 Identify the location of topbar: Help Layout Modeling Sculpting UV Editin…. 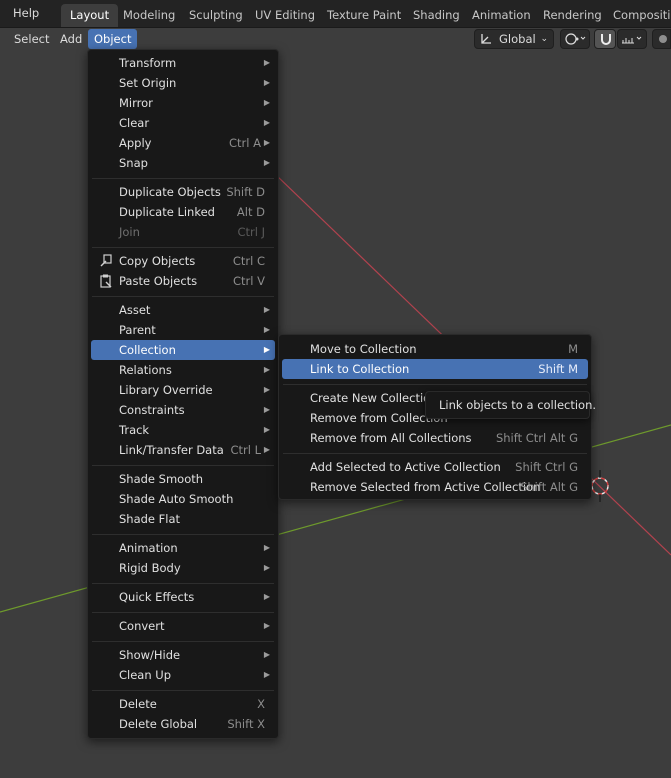
(335, 14).